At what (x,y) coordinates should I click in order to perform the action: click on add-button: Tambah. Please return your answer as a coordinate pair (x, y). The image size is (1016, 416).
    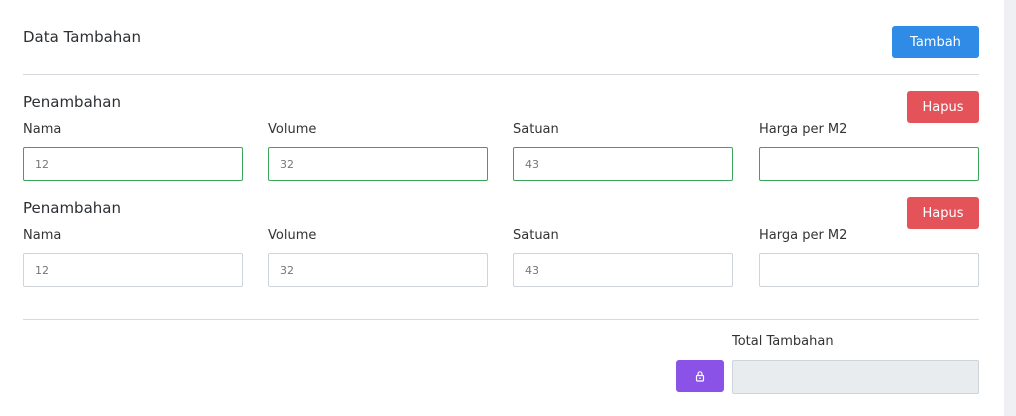
    Looking at the image, I should click on (935, 42).